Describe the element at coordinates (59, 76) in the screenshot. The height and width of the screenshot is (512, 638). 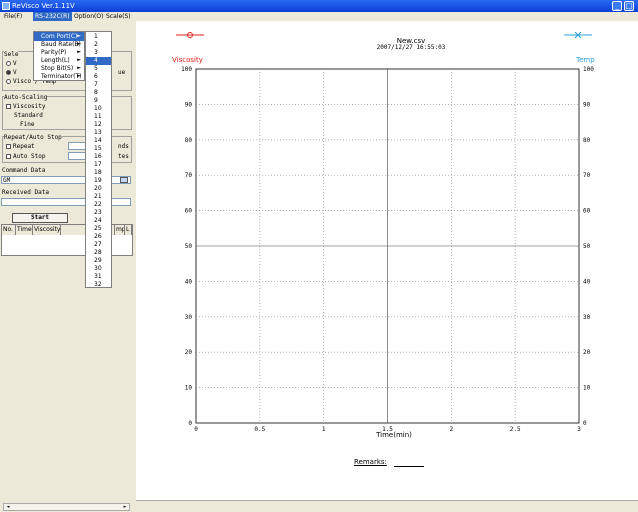
I see `menu-item-terminator: Terminator(T) ►` at that location.